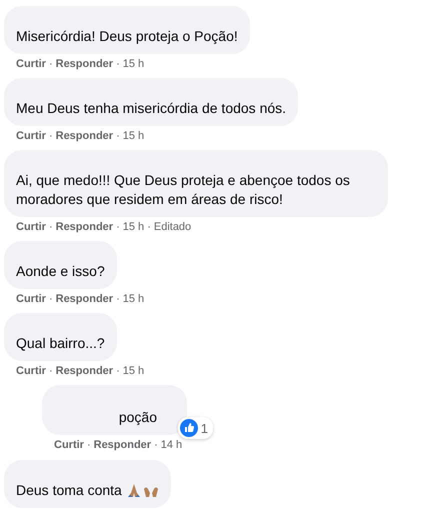  What do you see at coordinates (171, 445) in the screenshot?
I see `timestamp: 14 h` at bounding box center [171, 445].